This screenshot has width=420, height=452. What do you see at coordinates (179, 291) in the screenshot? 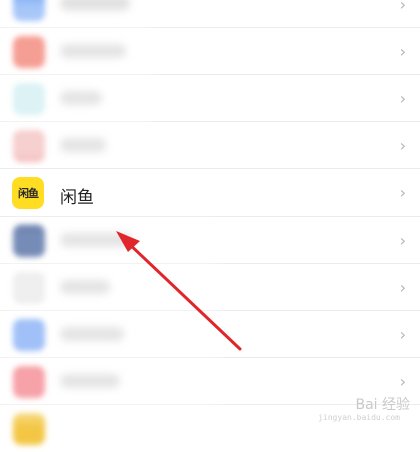
I see `annotation-arrow` at bounding box center [179, 291].